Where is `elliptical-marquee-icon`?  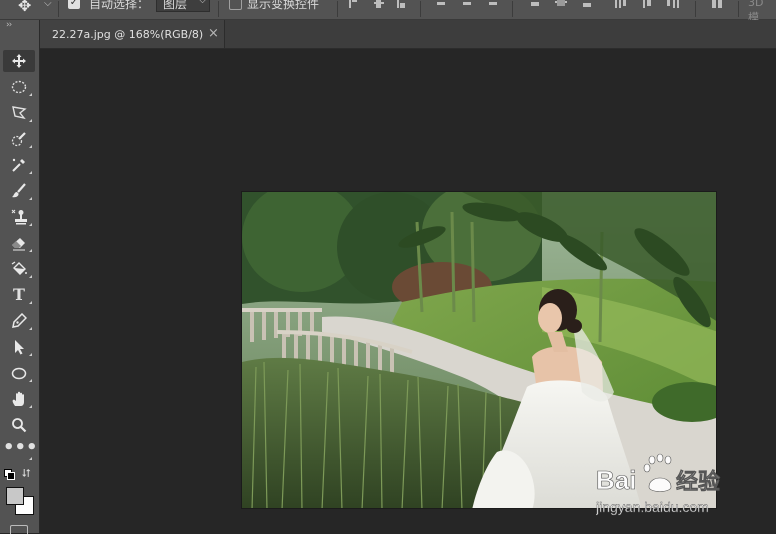 elliptical-marquee-icon is located at coordinates (19, 87).